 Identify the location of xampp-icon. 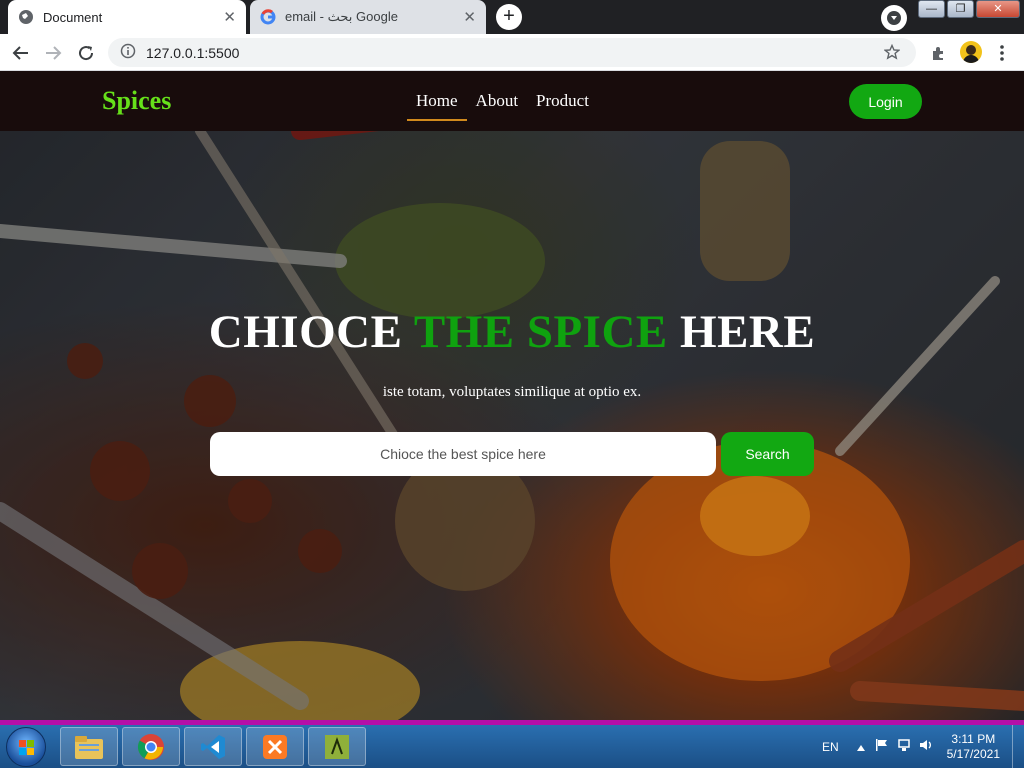
(275, 746).